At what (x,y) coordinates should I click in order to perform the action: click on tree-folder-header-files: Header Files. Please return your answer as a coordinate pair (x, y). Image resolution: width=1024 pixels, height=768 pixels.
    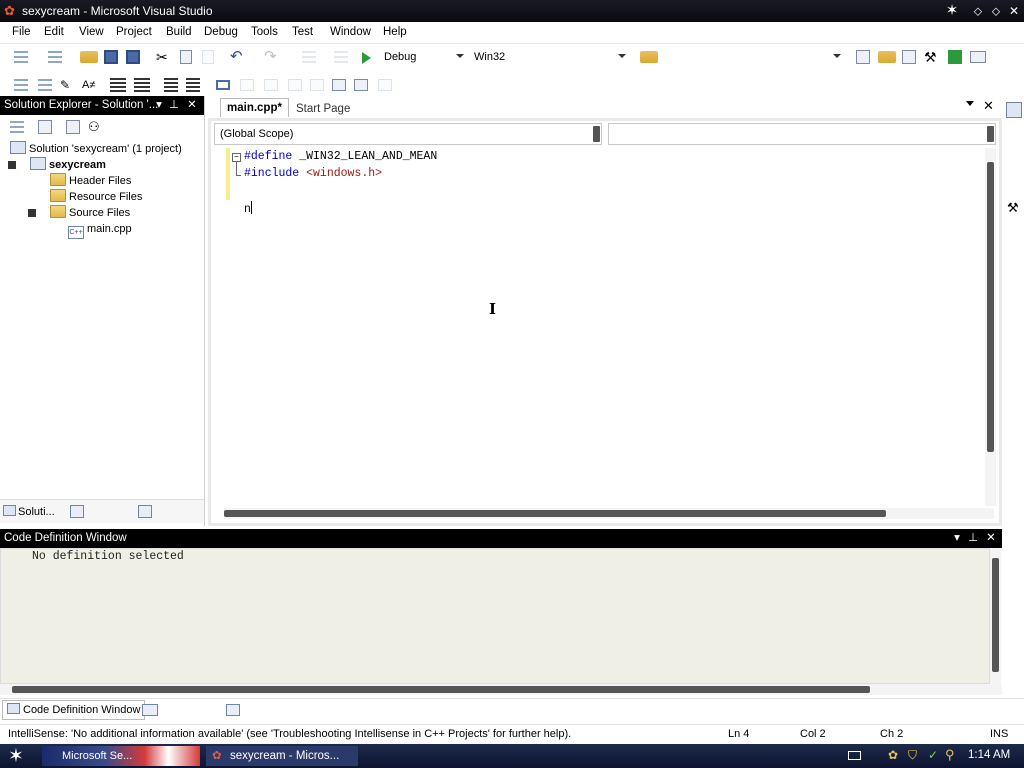
    Looking at the image, I should click on (90, 181).